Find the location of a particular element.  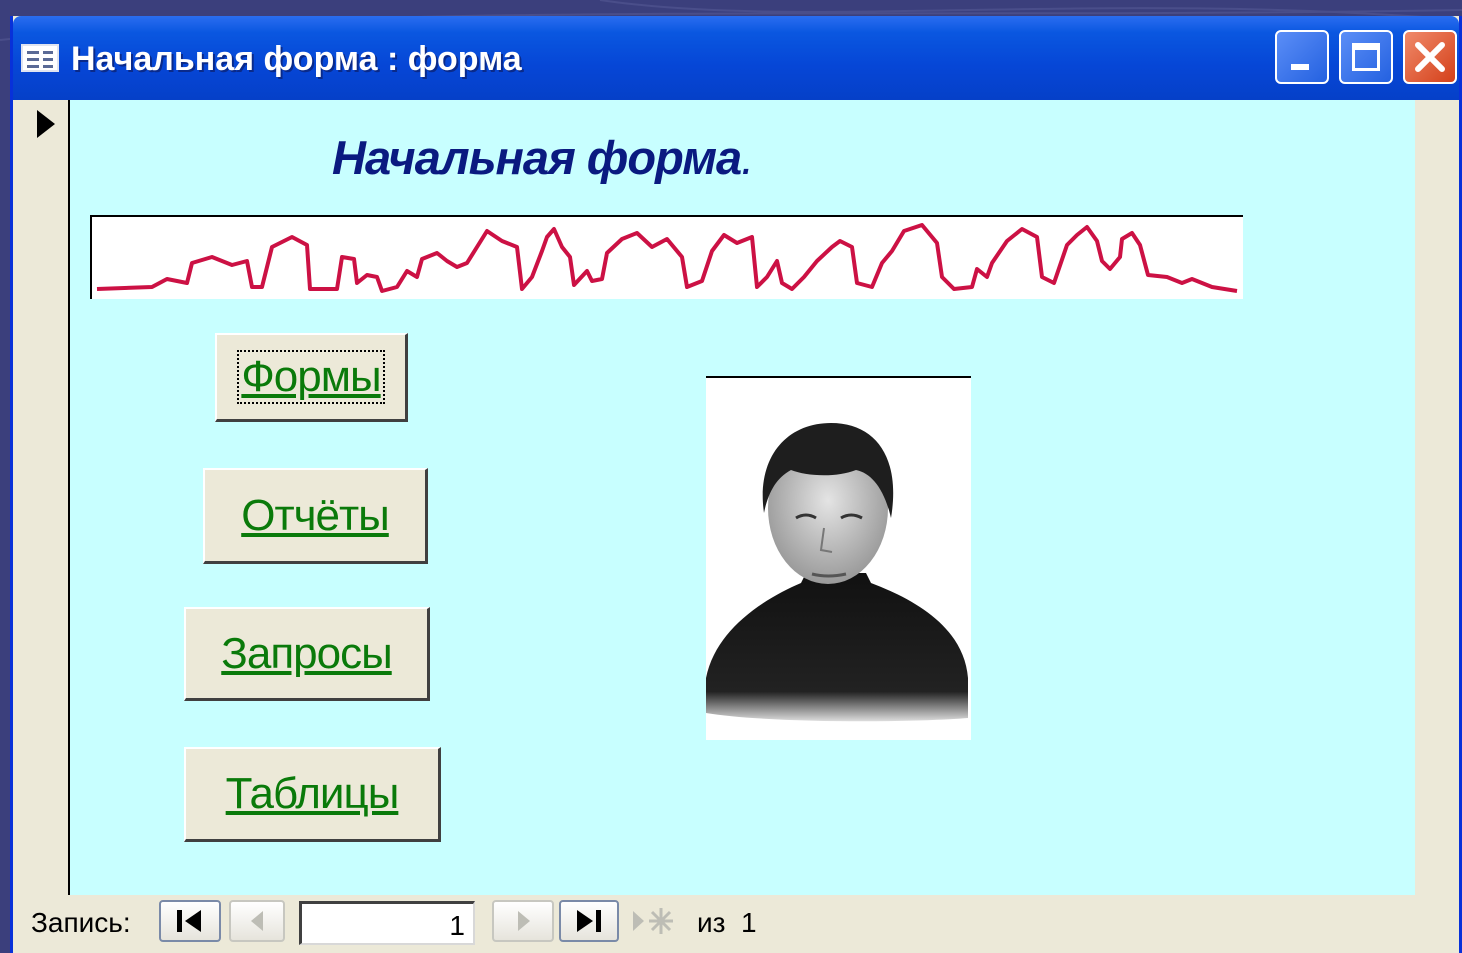

form-heading: Начальная форма. is located at coordinates (543, 157).